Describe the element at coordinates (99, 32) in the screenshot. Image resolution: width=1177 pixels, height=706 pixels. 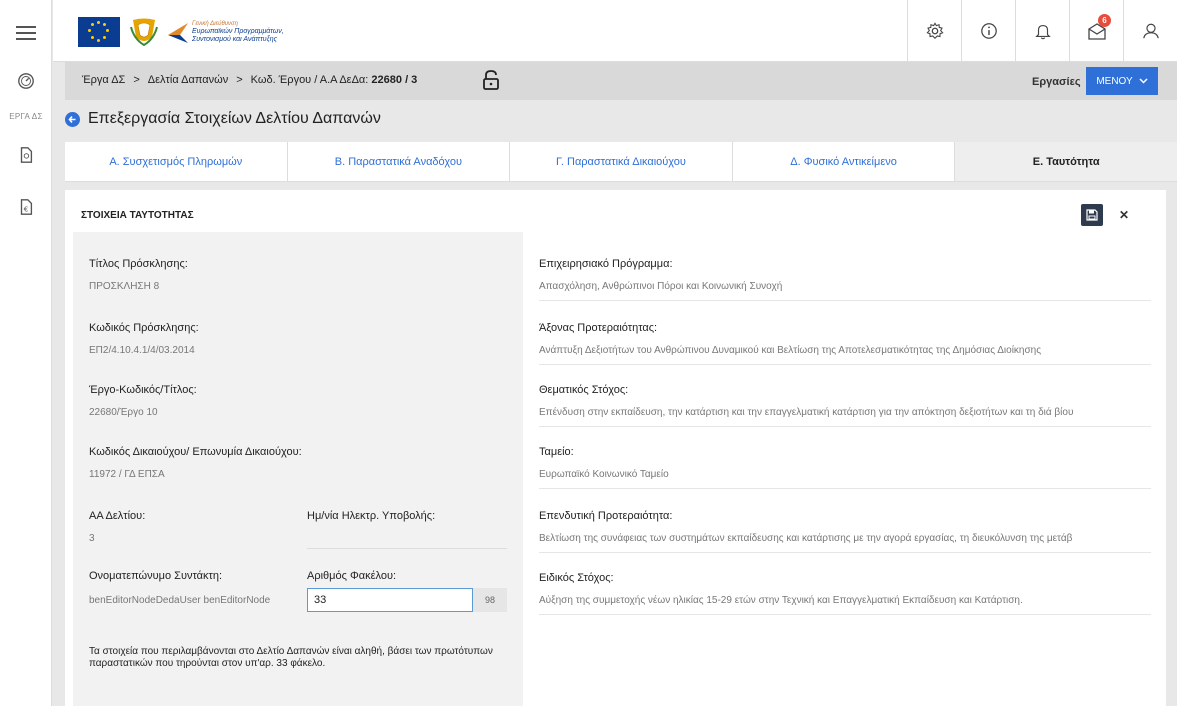
I see `eu-flag-logo` at that location.